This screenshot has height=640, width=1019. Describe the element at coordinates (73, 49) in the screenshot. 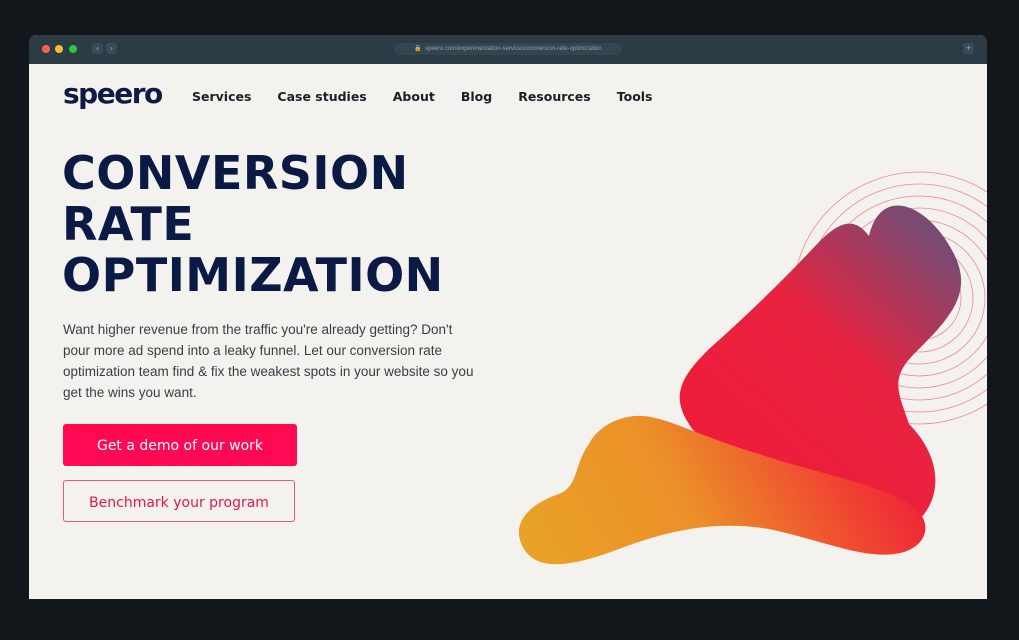

I see `maximize-window-button` at that location.